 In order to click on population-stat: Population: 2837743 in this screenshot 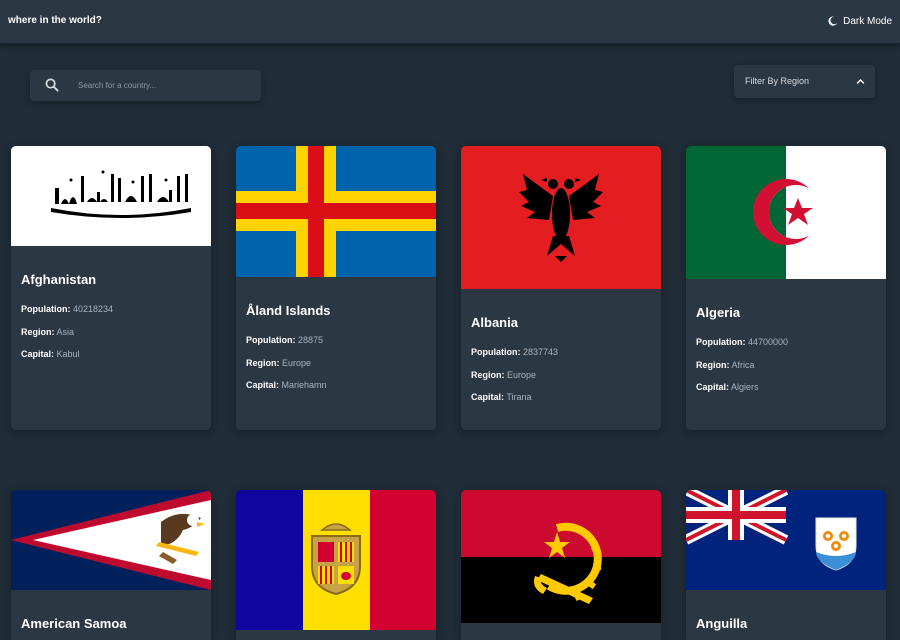, I will do `click(514, 352)`.